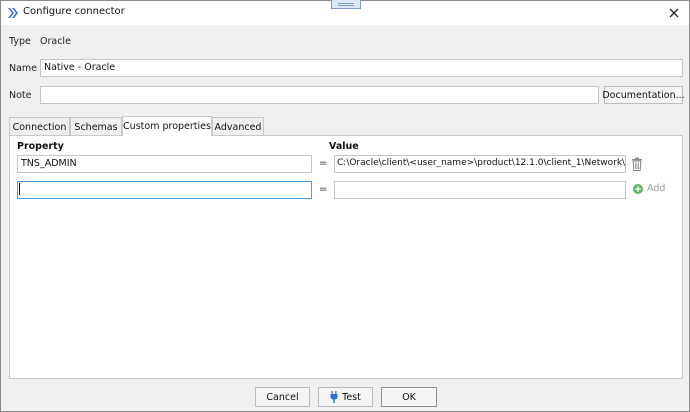  I want to click on add-label: Add, so click(656, 188).